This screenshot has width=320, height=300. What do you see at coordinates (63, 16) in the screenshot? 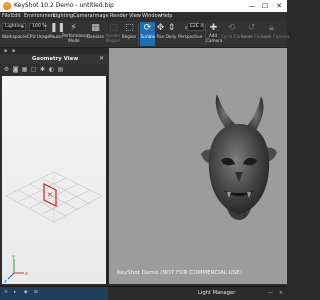
I see `menu-lighting: Lighting` at bounding box center [63, 16].